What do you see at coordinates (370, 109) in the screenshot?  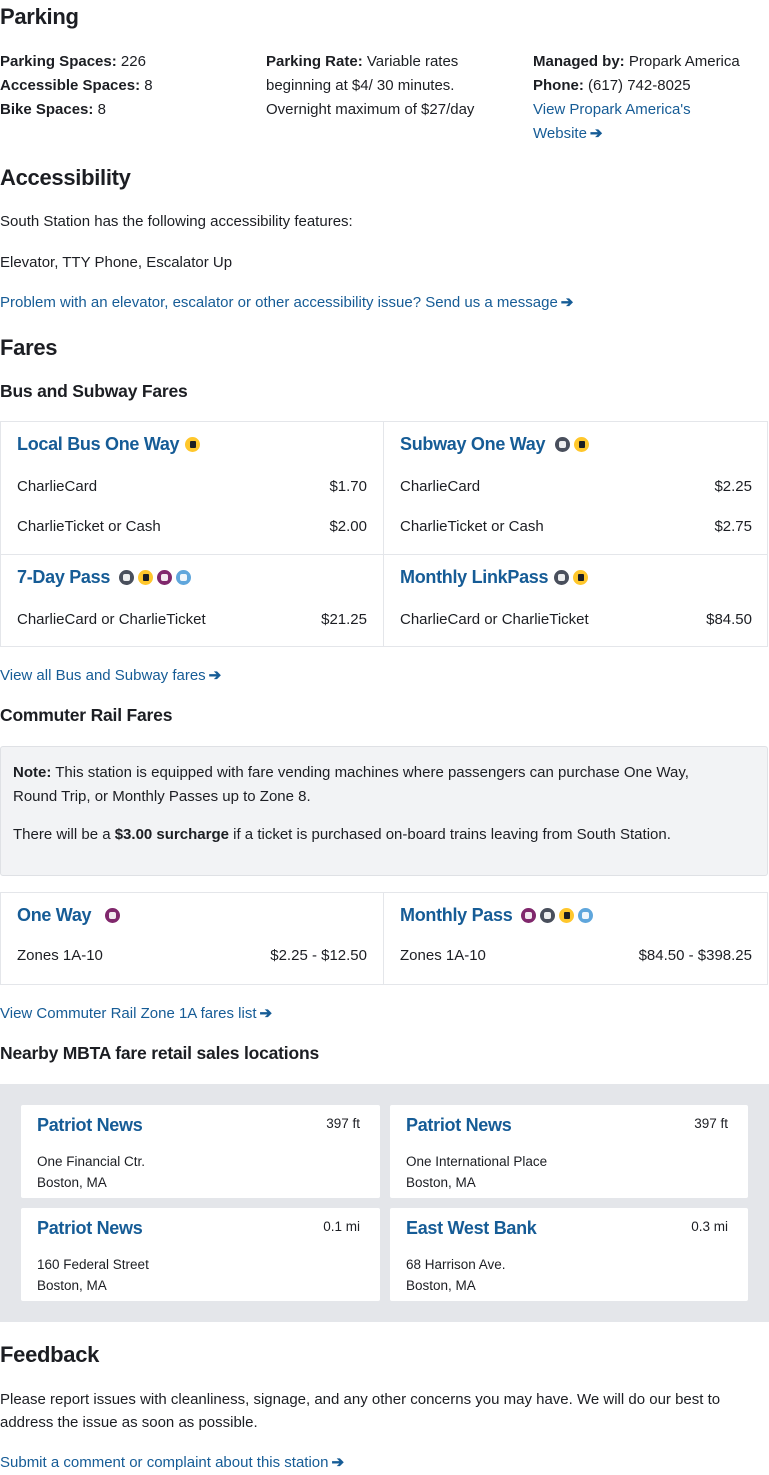 I see `parking-rate-line3: Overnight maximum of $27/day` at bounding box center [370, 109].